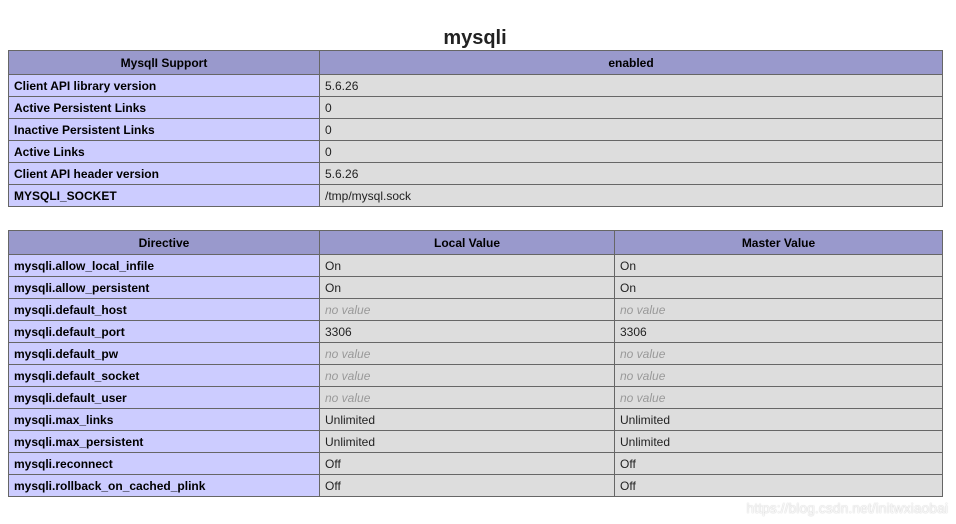  Describe the element at coordinates (164, 173) in the screenshot. I see `support-row-label: Client API header version` at that location.